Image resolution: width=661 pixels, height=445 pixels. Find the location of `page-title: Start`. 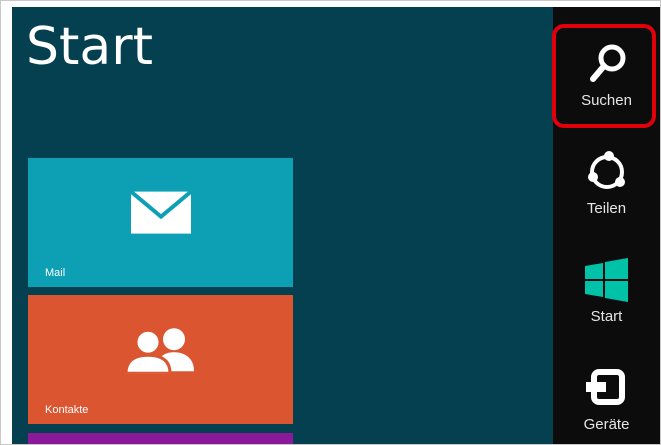

page-title: Start is located at coordinates (90, 47).